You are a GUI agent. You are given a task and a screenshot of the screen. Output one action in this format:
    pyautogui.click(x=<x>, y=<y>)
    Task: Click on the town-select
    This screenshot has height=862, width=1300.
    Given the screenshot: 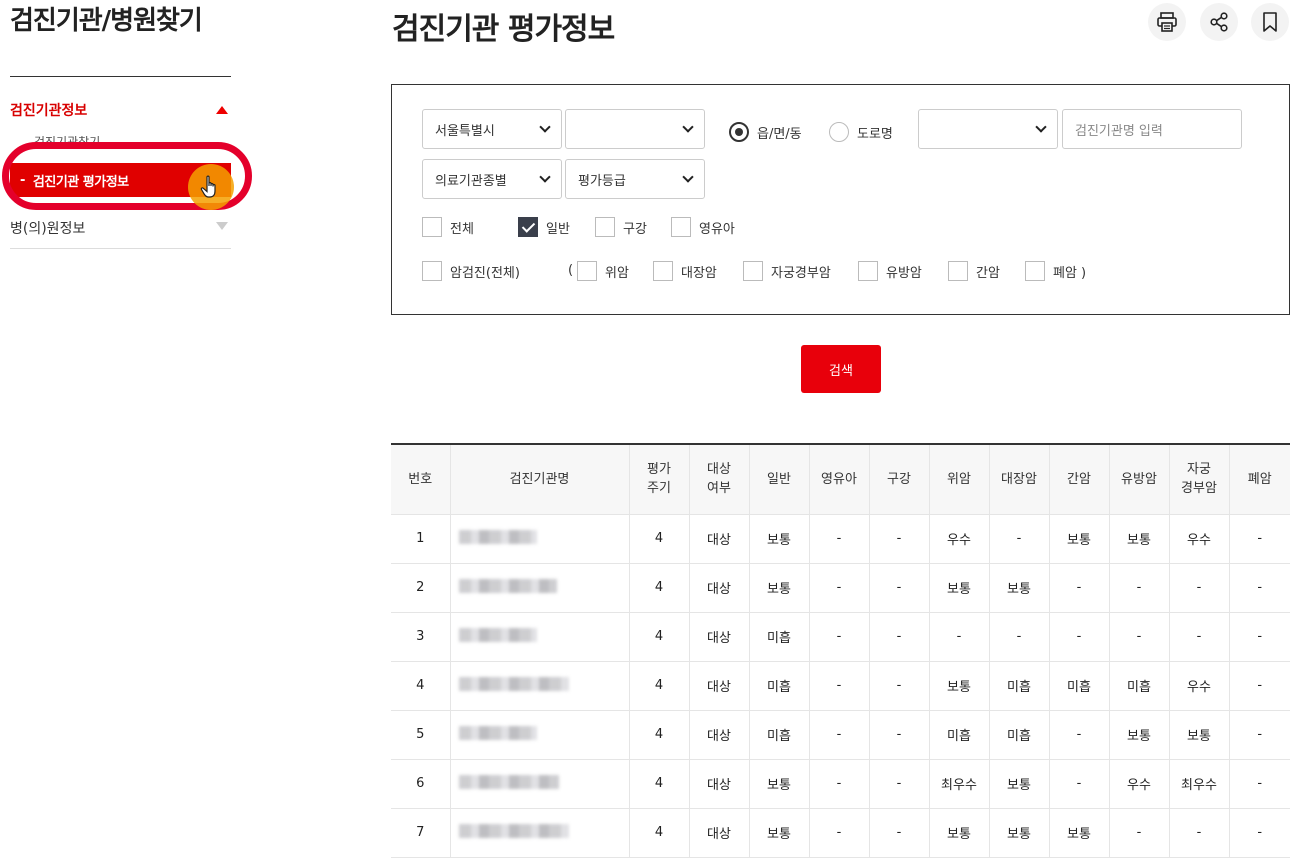 What is the action you would take?
    pyautogui.click(x=988, y=129)
    